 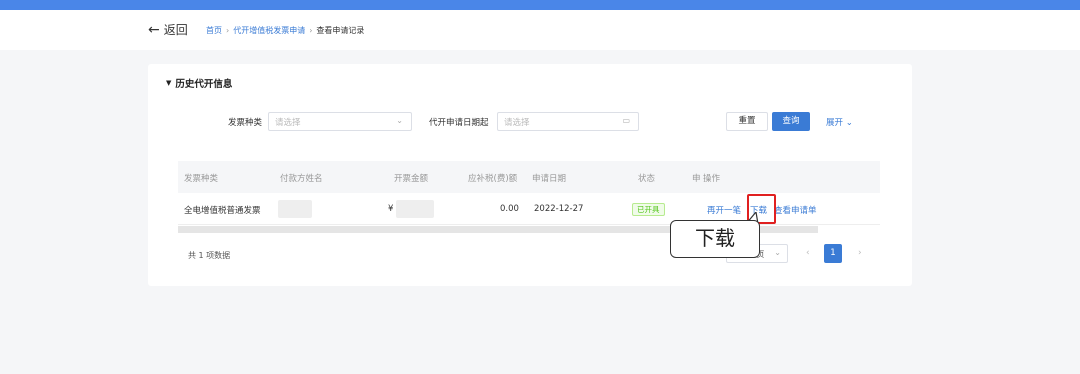 What do you see at coordinates (747, 121) in the screenshot?
I see `reset-button: 重置` at bounding box center [747, 121].